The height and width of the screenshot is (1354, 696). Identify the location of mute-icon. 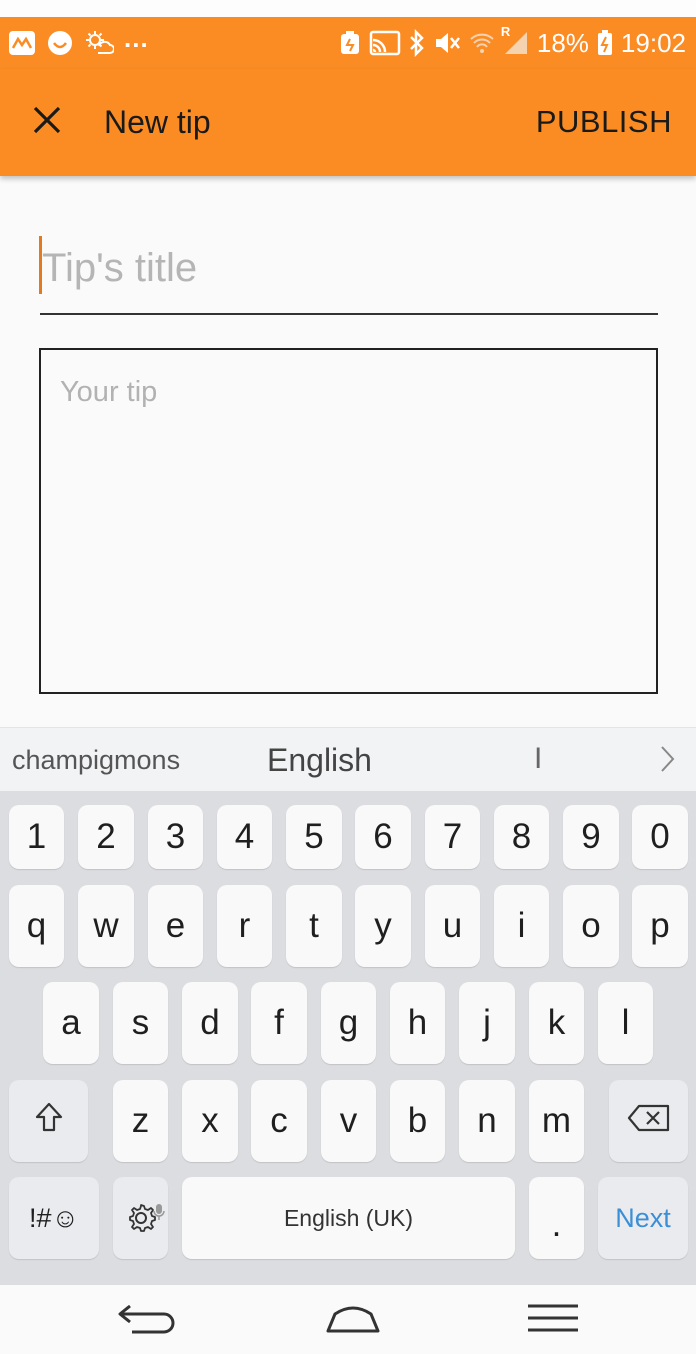
(447, 43).